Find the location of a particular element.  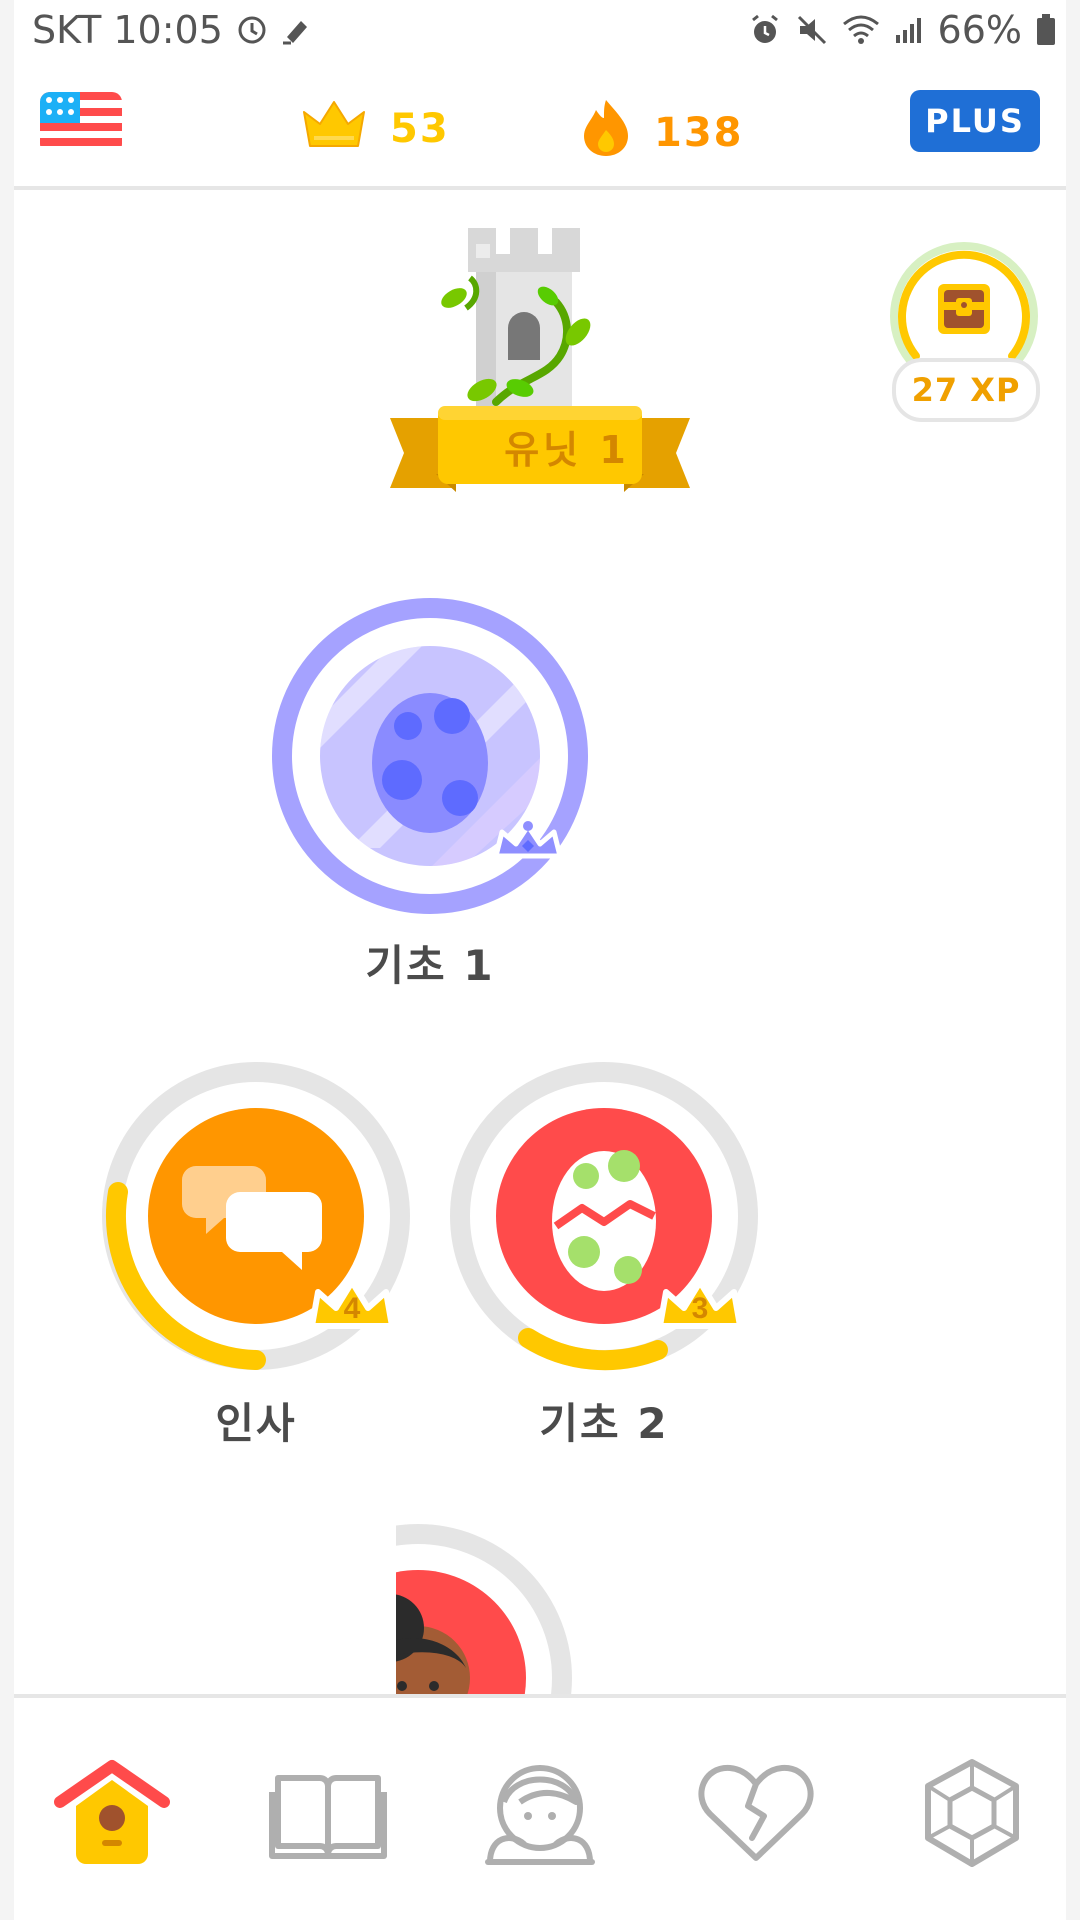

skill-label: 기초 1 is located at coordinates (430, 965).